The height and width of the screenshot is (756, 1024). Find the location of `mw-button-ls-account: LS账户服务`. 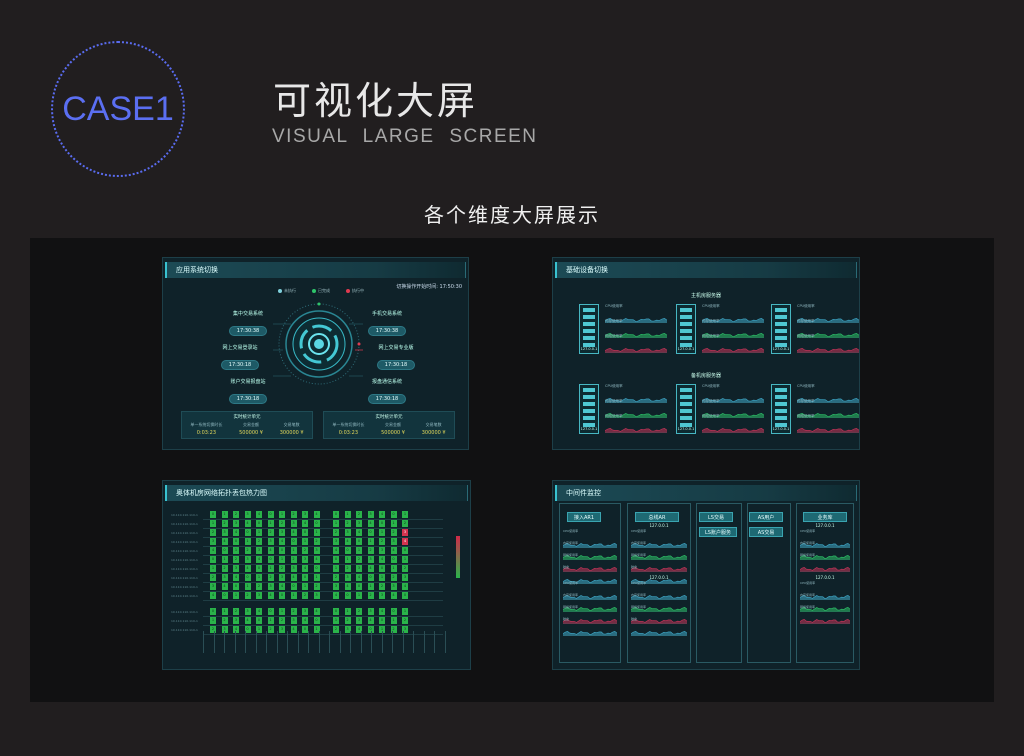

mw-button-ls-account: LS账户服务 is located at coordinates (718, 532).